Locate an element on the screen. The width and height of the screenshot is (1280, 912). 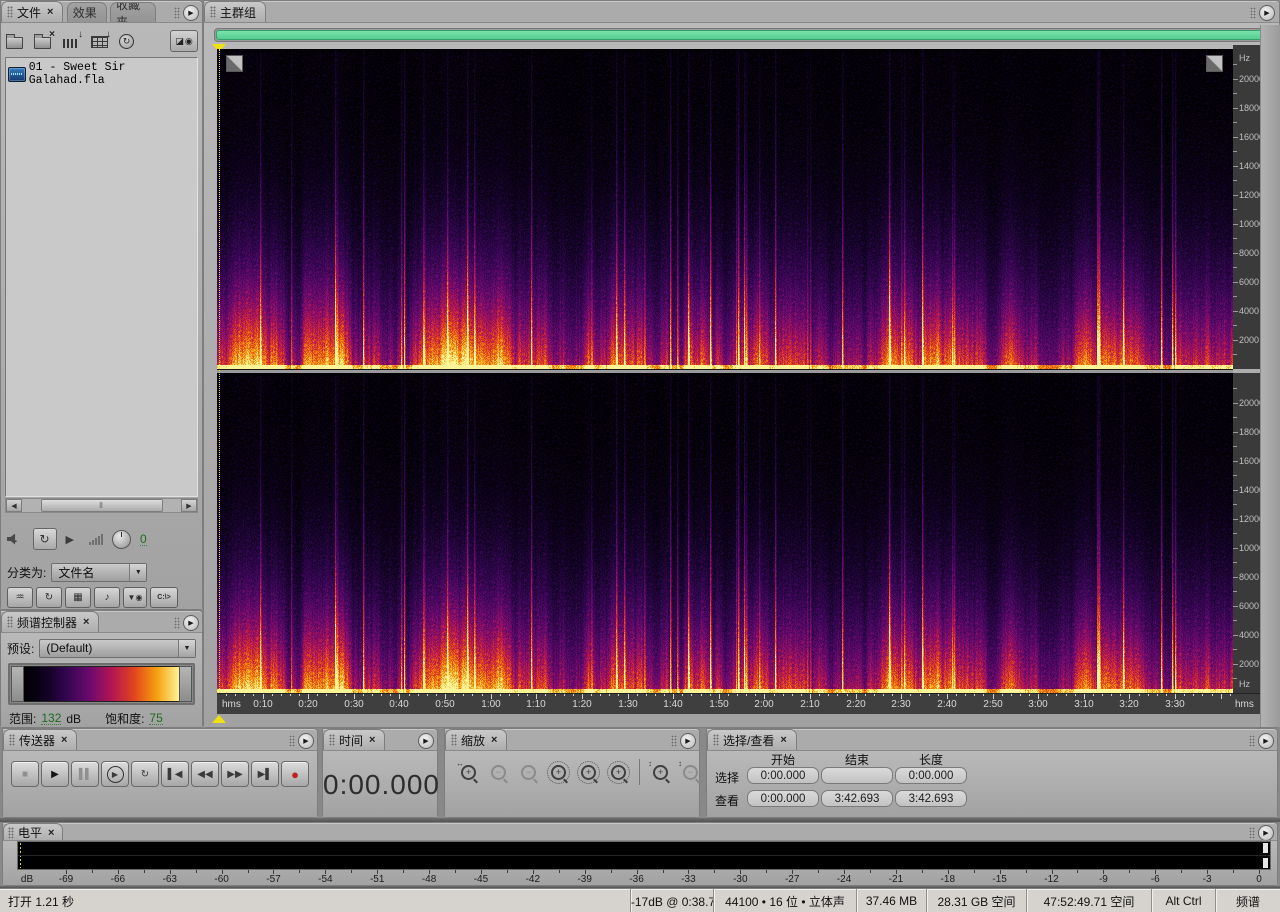
zoom-in-horizontal-button: ↔ + is located at coordinates (468, 771).